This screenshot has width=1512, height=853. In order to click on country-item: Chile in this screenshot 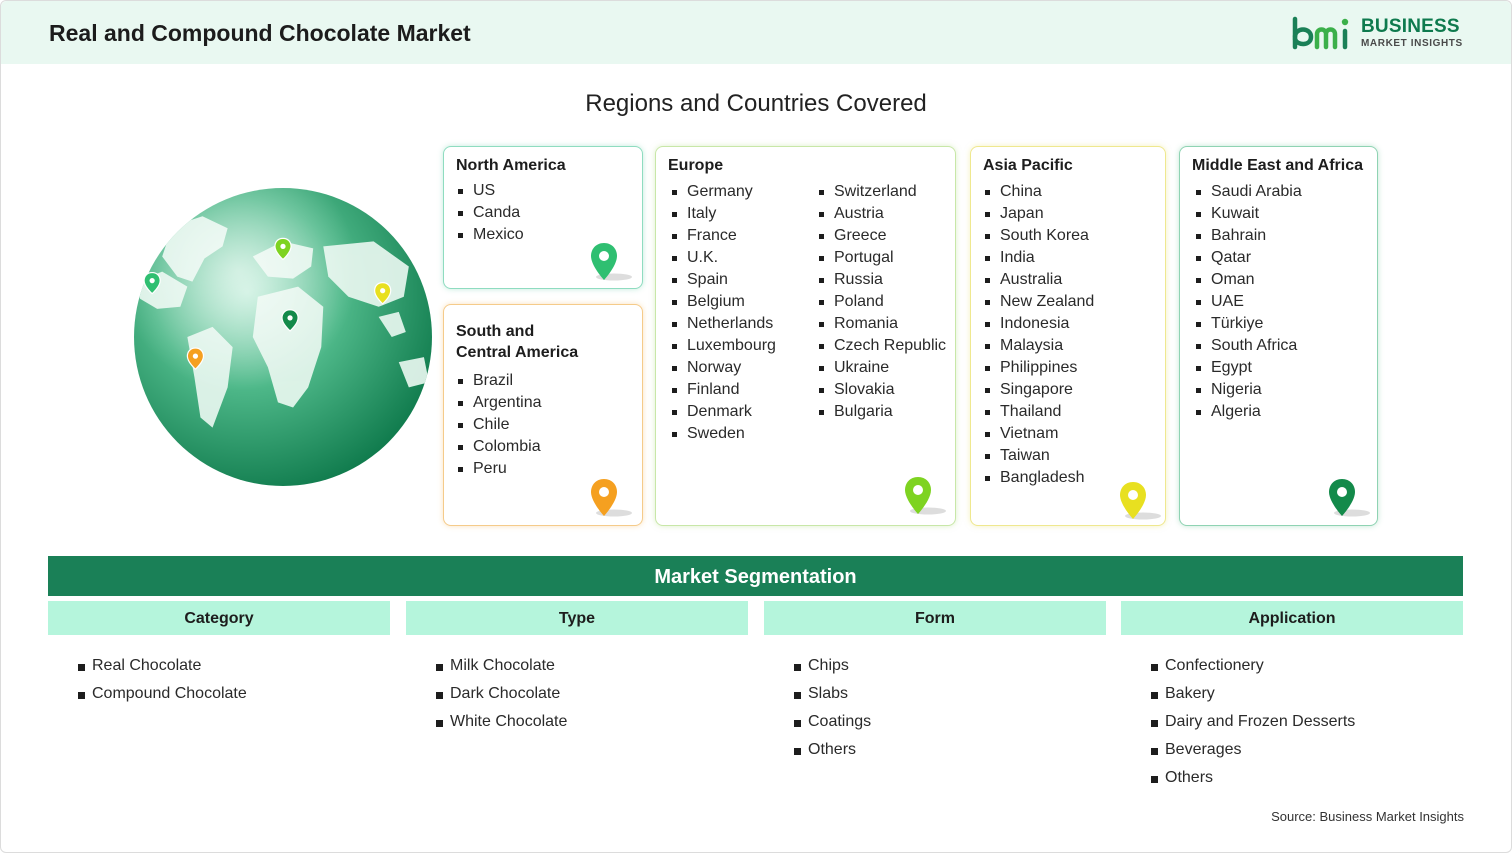, I will do `click(499, 425)`.